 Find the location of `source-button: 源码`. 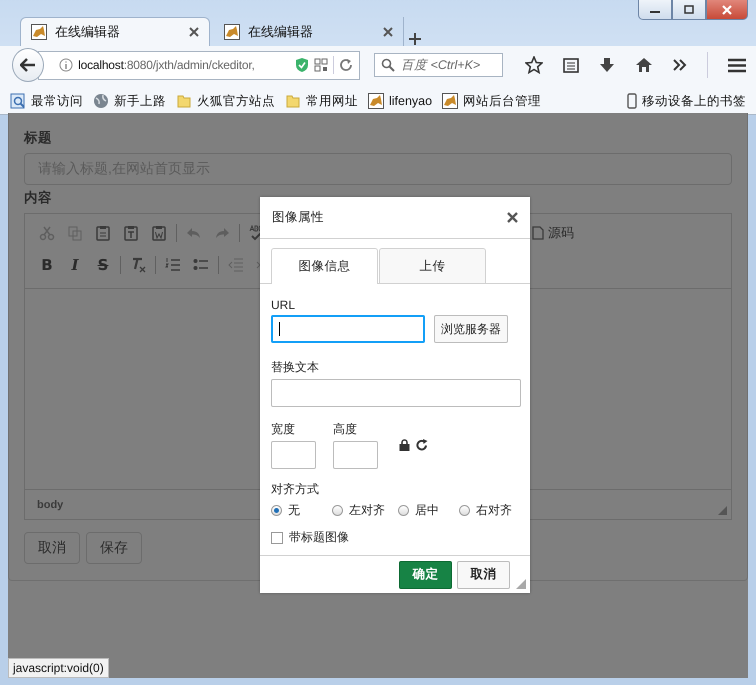

source-button: 源码 is located at coordinates (553, 233).